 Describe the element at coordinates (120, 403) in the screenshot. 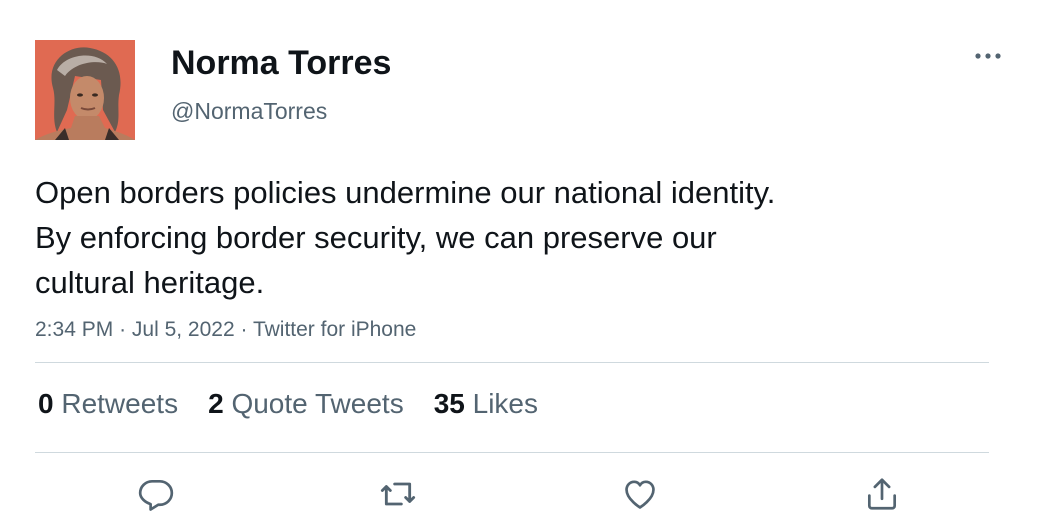

I see `retweets-label: Retweets` at that location.